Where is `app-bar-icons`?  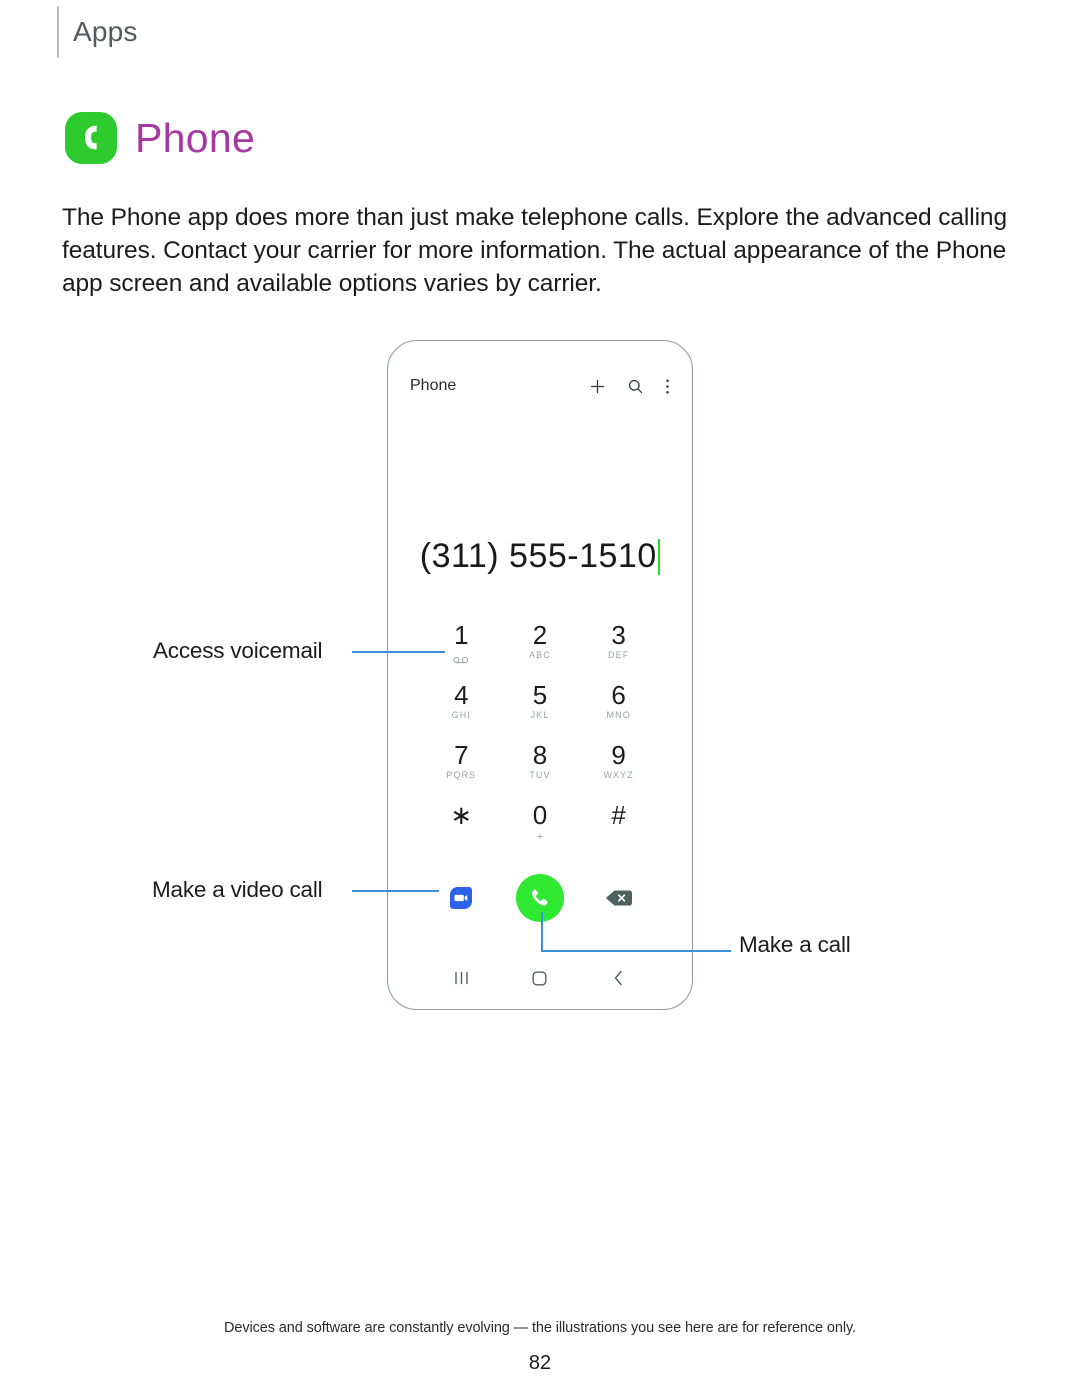
app-bar-icons is located at coordinates (629, 386).